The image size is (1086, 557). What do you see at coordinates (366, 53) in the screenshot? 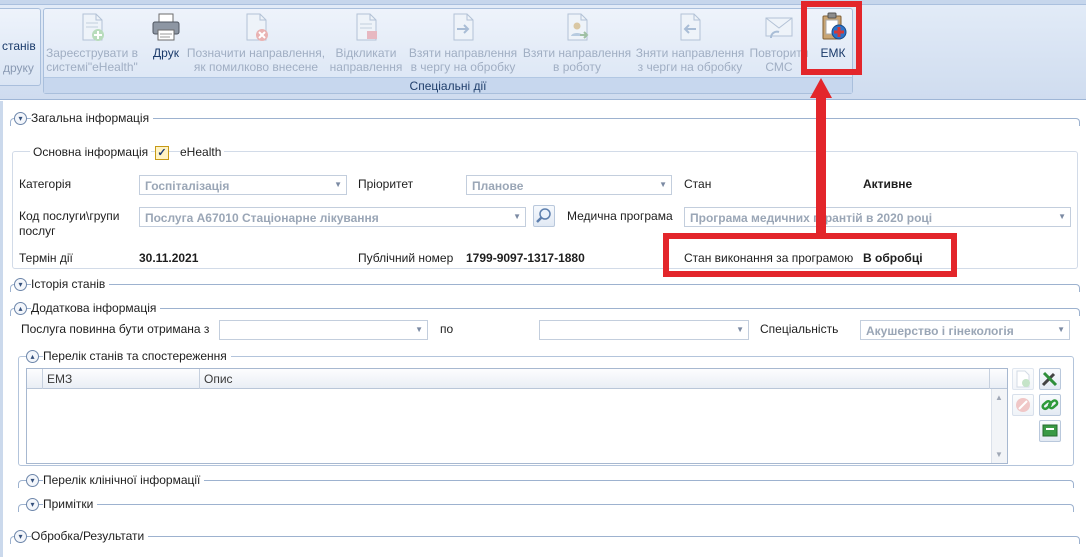
I see `recall-label-1: Відкликати` at bounding box center [366, 53].